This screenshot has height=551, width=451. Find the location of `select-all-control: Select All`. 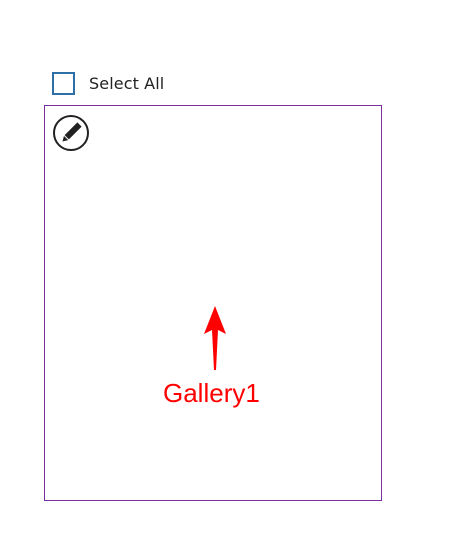

select-all-control: Select All is located at coordinates (108, 83).